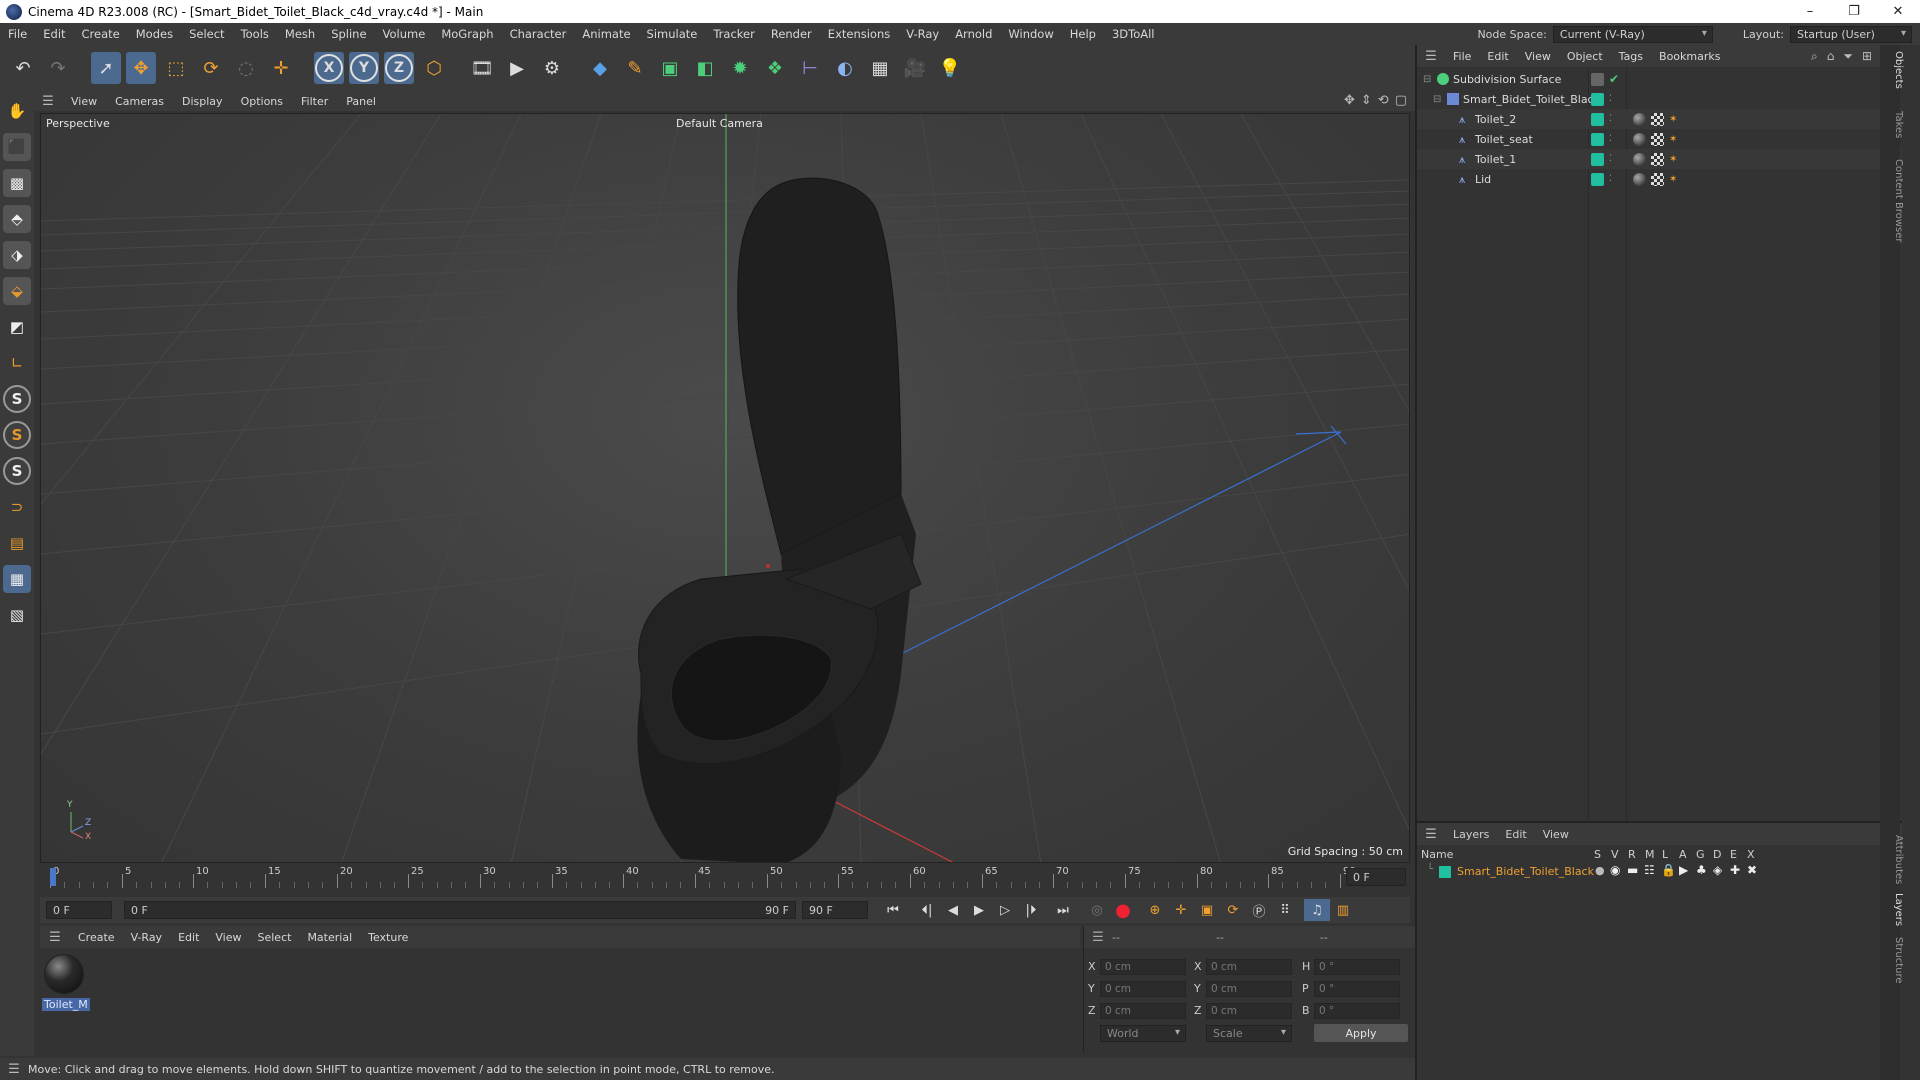  I want to click on phong-tag-icon: ✶, so click(1673, 139).